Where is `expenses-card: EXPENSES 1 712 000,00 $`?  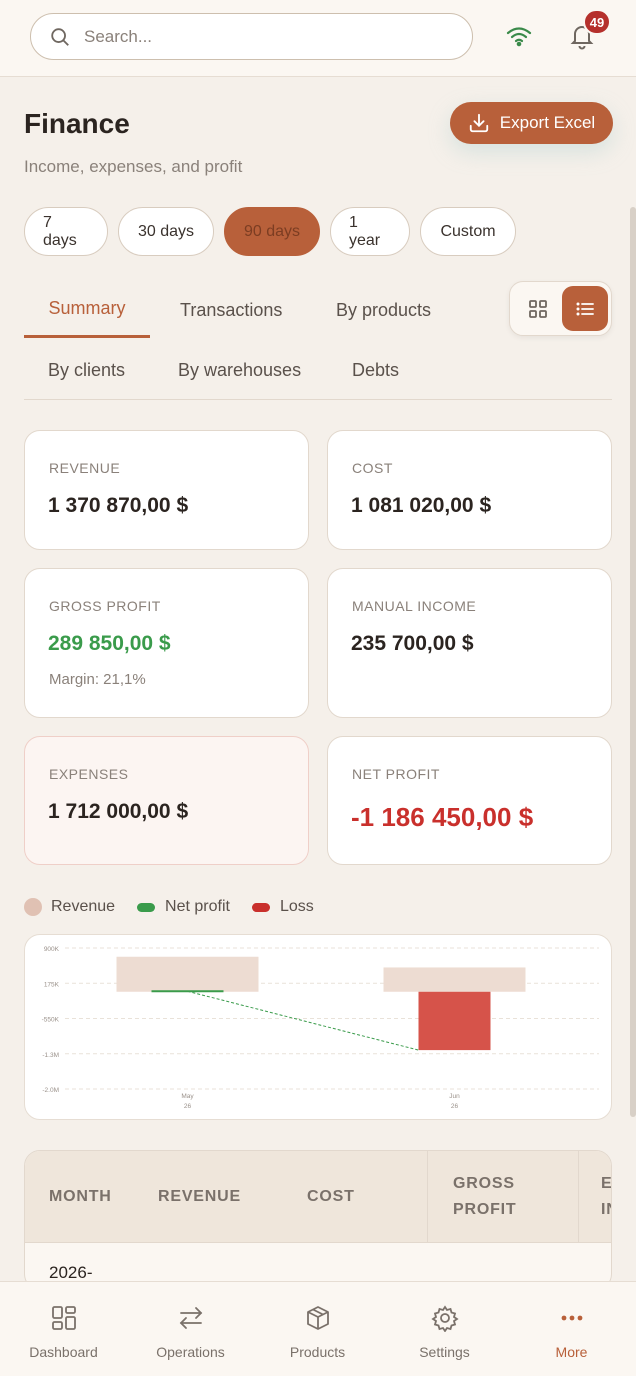 expenses-card: EXPENSES 1 712 000,00 $ is located at coordinates (166, 800).